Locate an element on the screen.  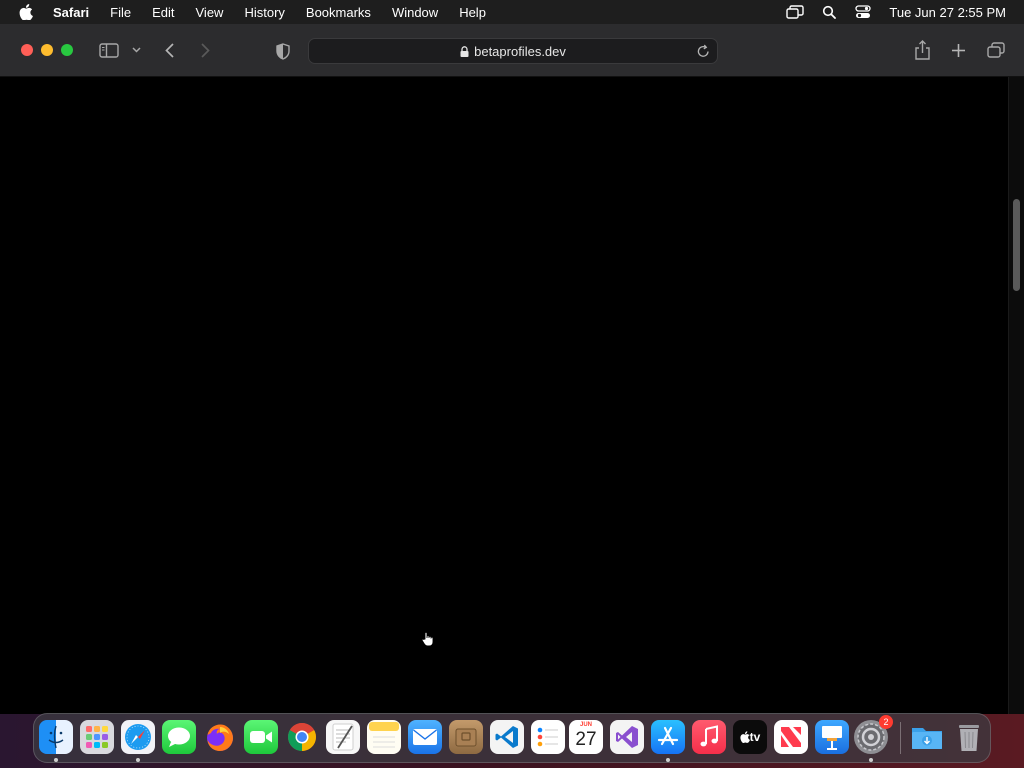
scrollbar-thumb is located at coordinates (1016, 245).